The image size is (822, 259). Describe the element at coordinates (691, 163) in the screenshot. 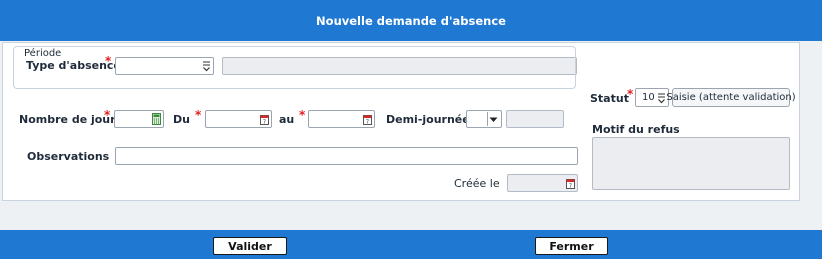

I see `motif-refus-textarea` at that location.